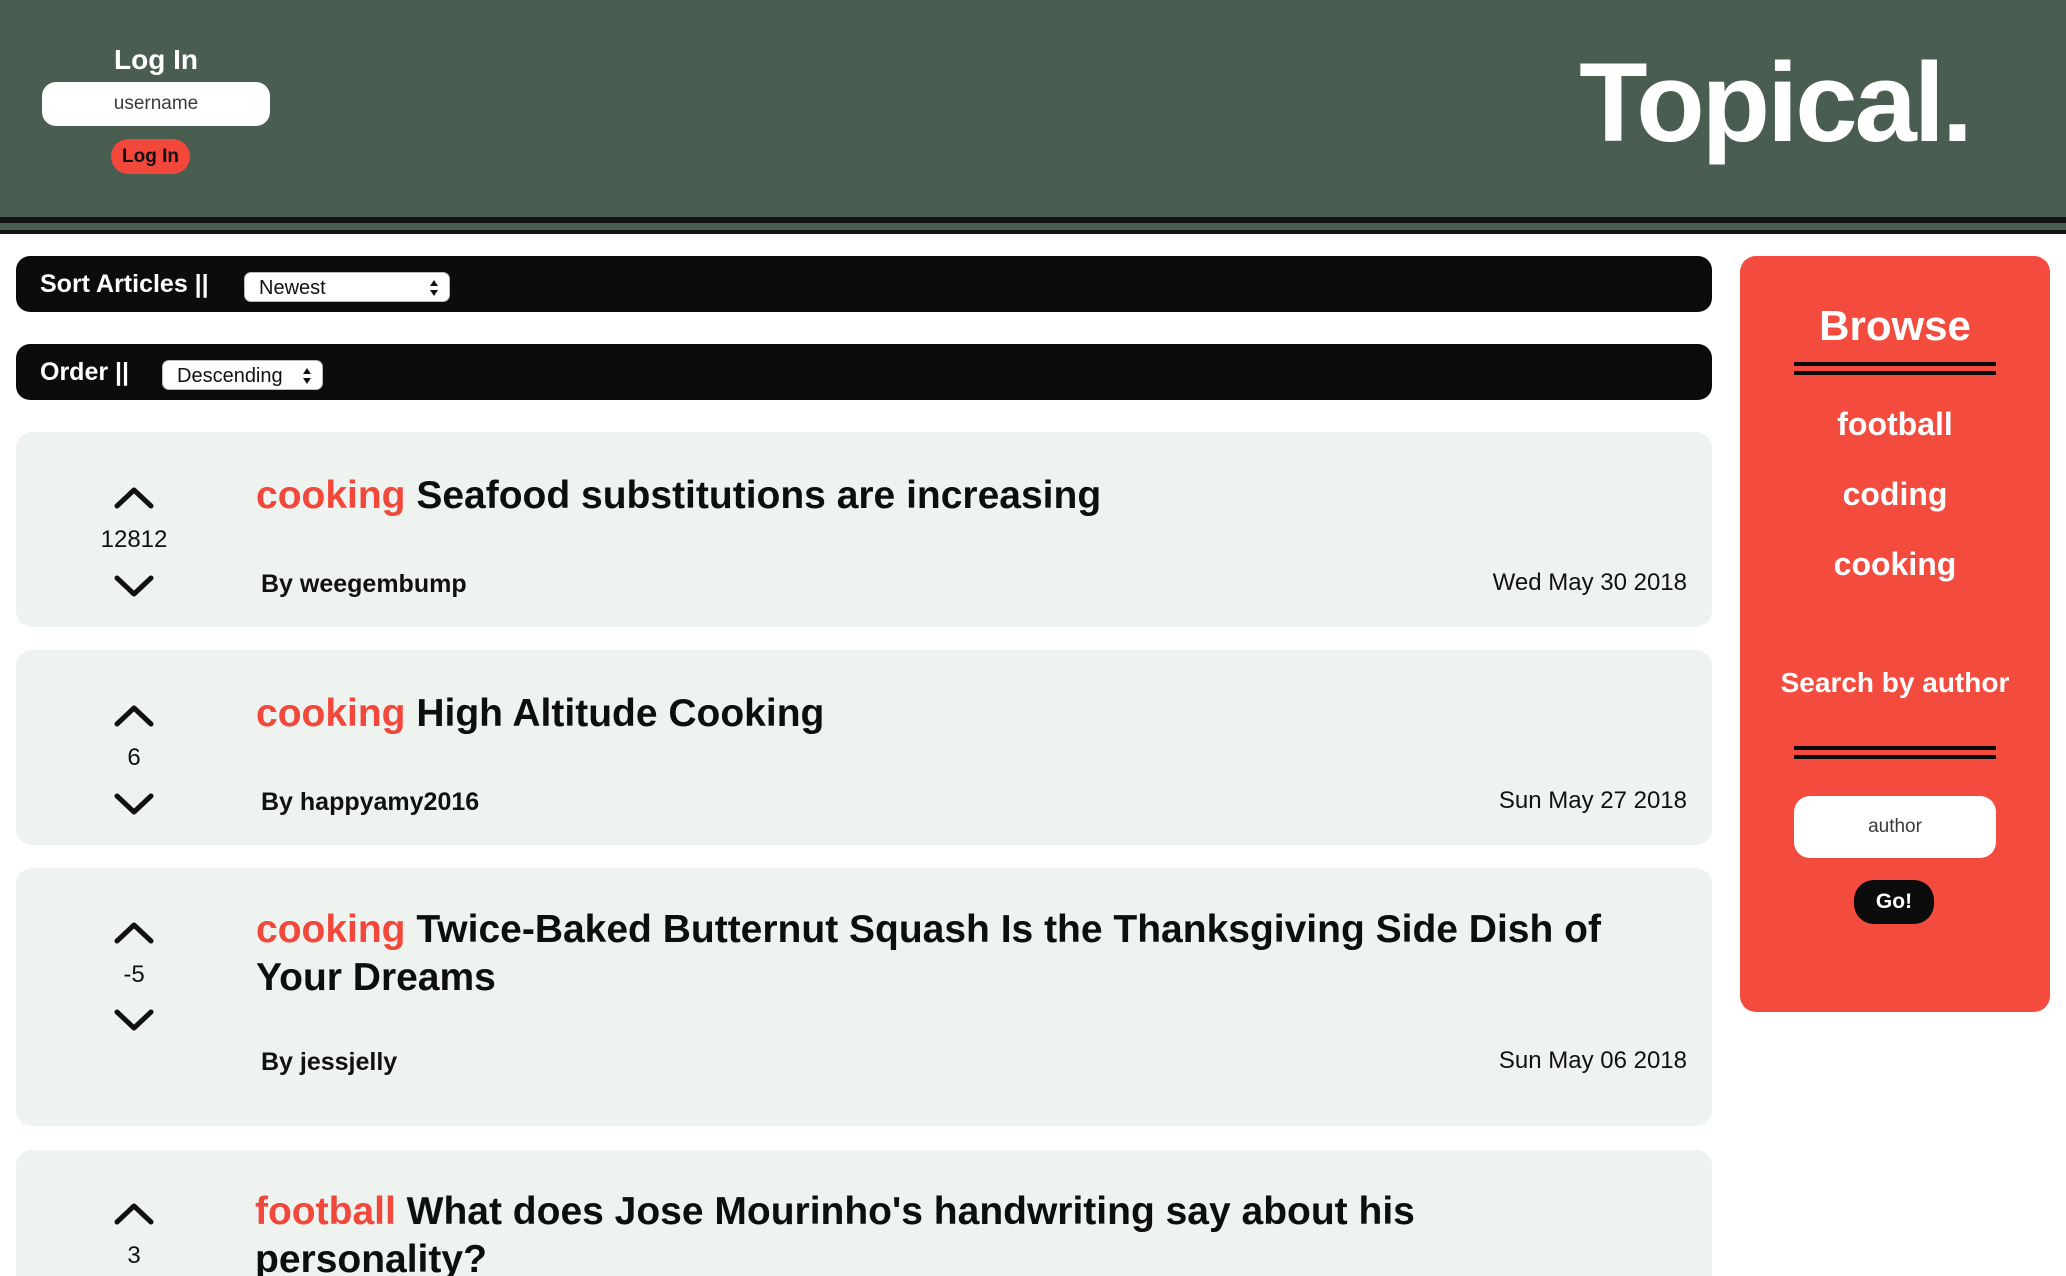 This screenshot has width=2066, height=1276. I want to click on sort-label: Sort Articles ||, so click(124, 284).